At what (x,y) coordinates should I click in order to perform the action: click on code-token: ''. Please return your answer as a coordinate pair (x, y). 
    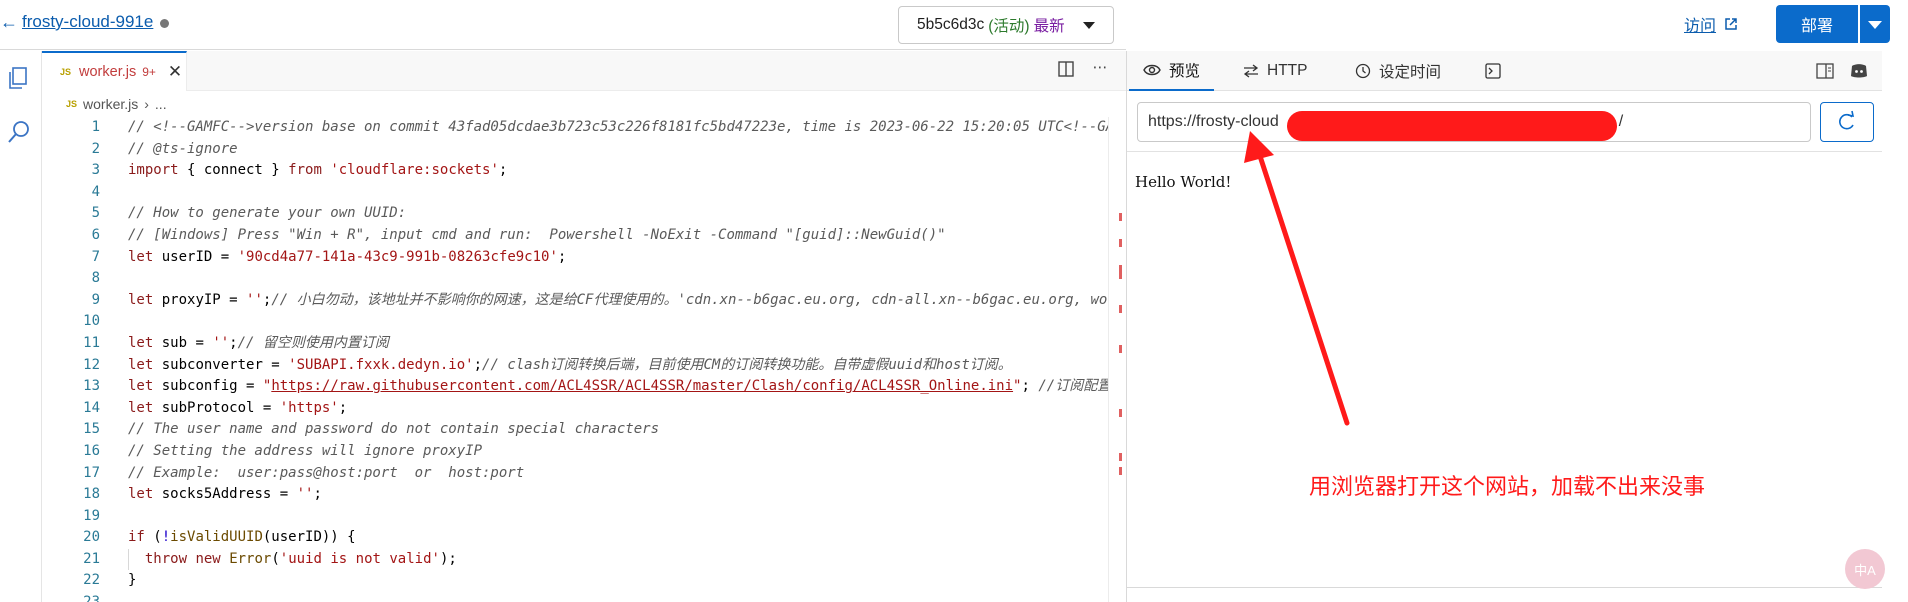
    Looking at the image, I should click on (254, 299).